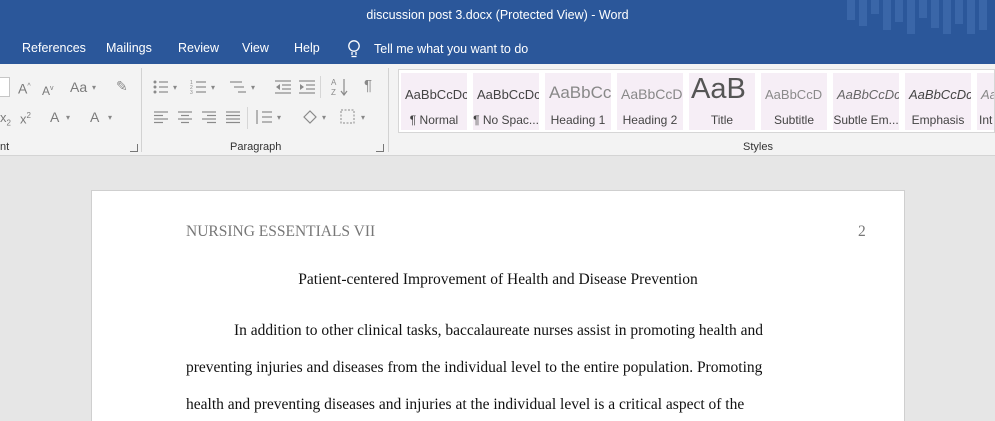 This screenshot has width=995, height=421. Describe the element at coordinates (205, 87) in the screenshot. I see `numbering-icon: 123 ▾` at that location.